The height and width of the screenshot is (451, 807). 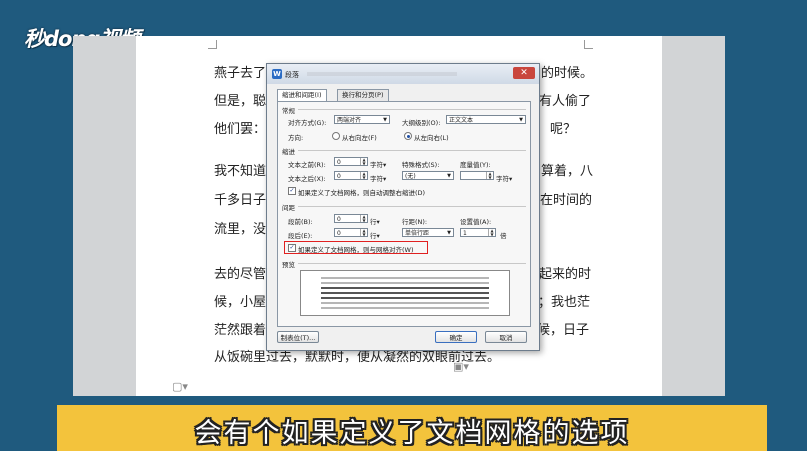 What do you see at coordinates (351, 232) in the screenshot?
I see `space-after-spinner: 0 ▲ ▼` at bounding box center [351, 232].